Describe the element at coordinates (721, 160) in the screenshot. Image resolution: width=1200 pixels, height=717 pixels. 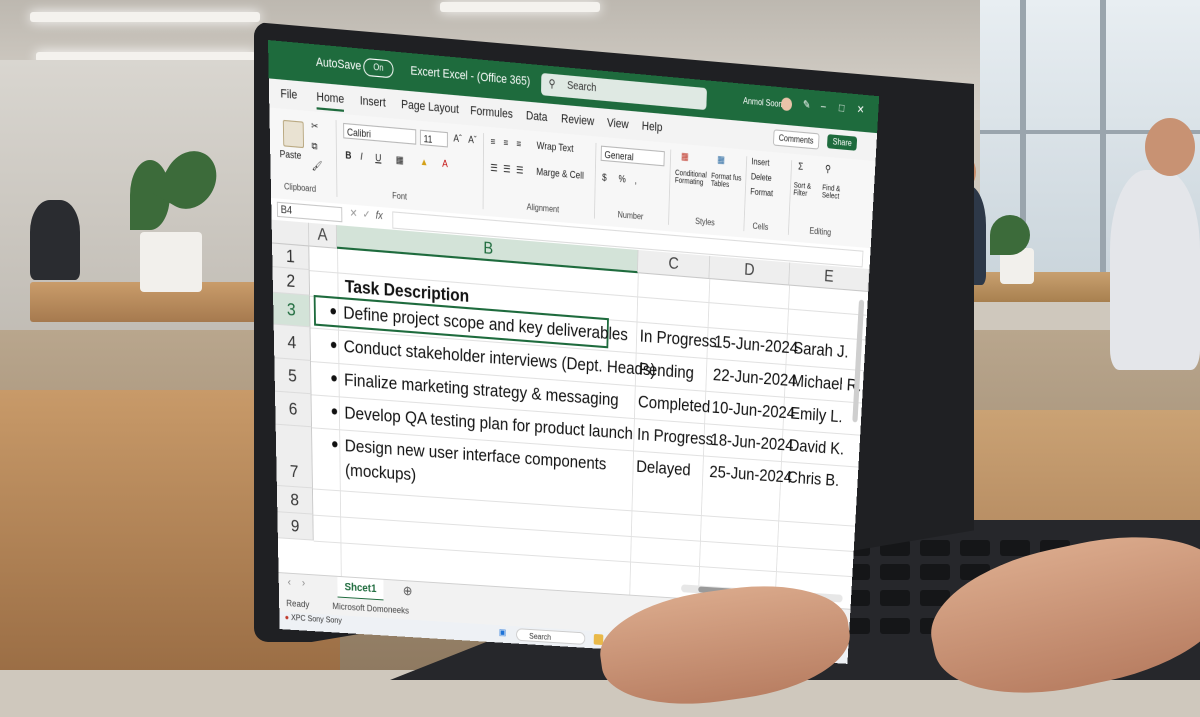
I see `format-table-icon: ▦` at that location.